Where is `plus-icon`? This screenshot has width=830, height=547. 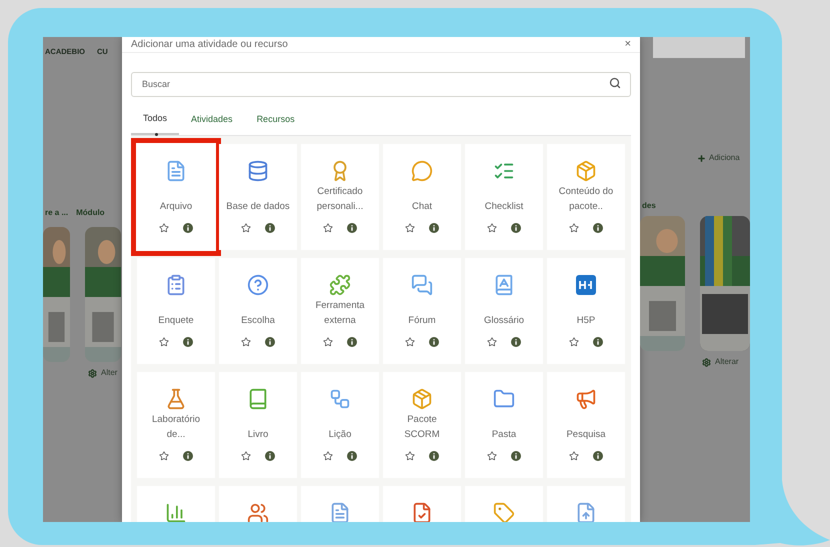 plus-icon is located at coordinates (701, 158).